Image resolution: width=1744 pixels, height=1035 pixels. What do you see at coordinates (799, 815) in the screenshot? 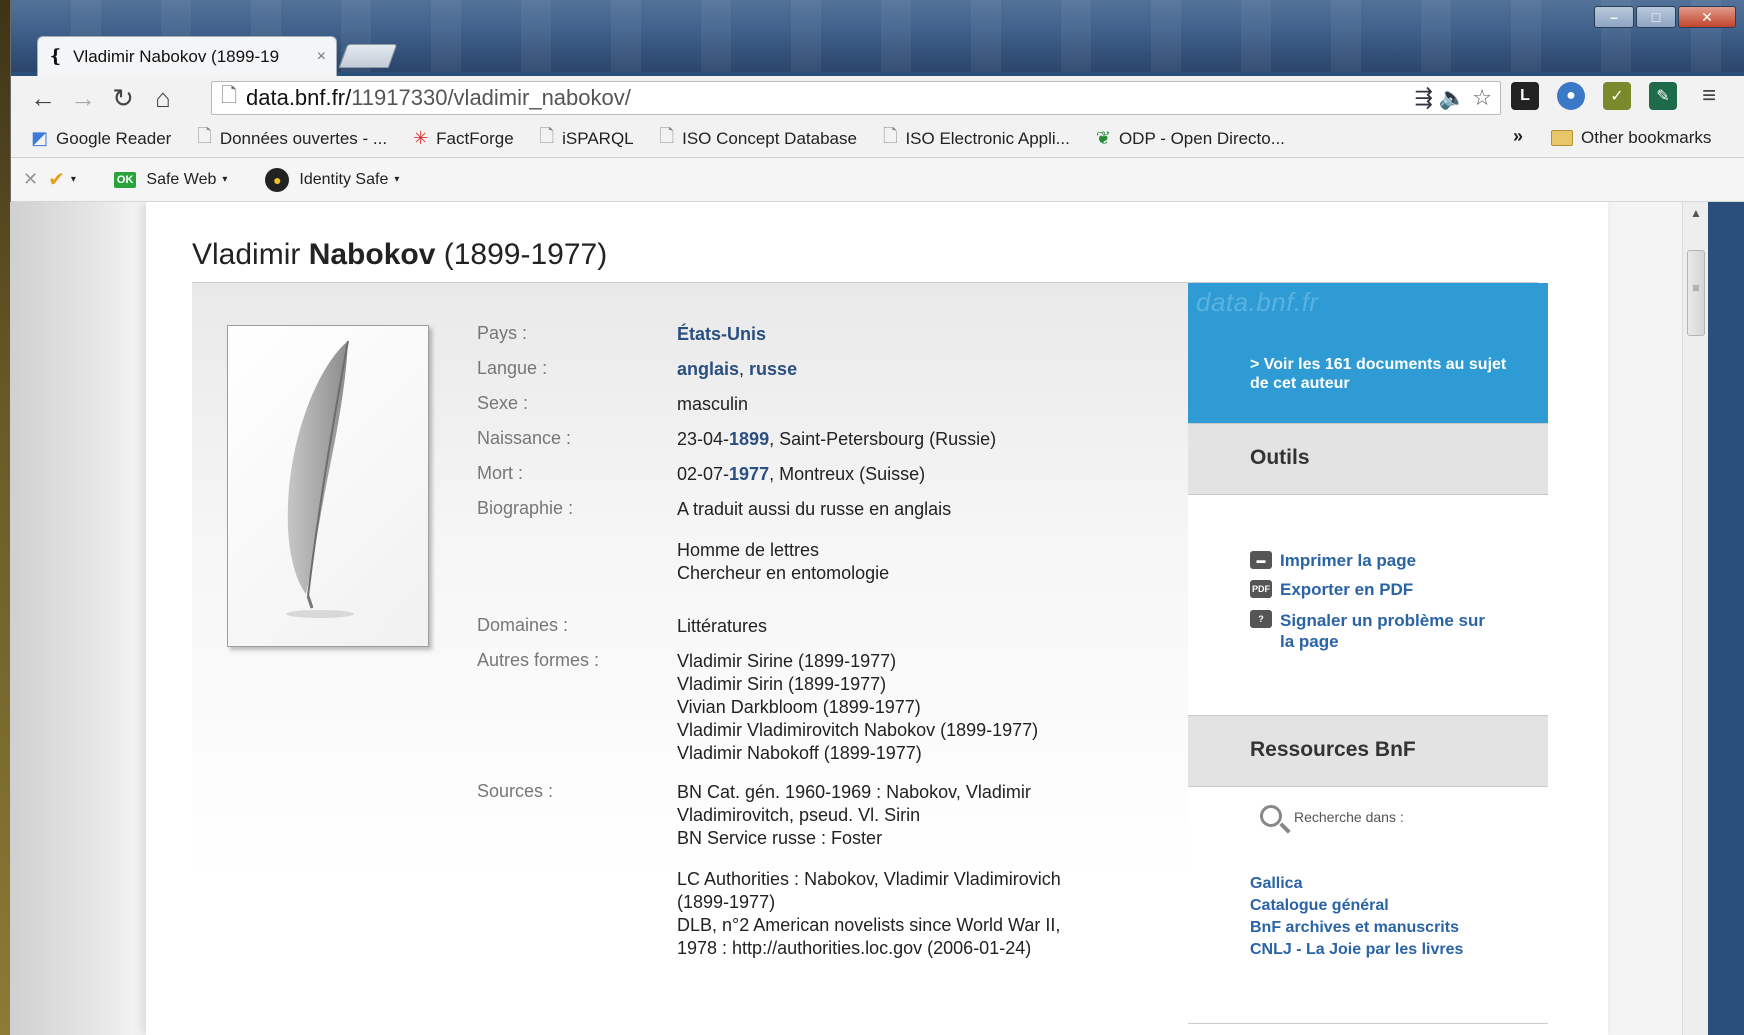
I see `list-item: Vladimirovitch, pseud. Vl. Sirin` at bounding box center [799, 815].